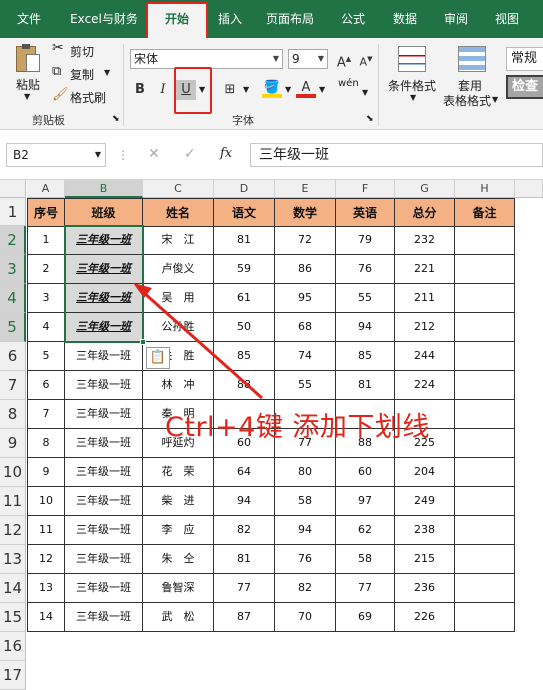  Describe the element at coordinates (198, 341) in the screenshot. I see `annotation-arrow` at that location.